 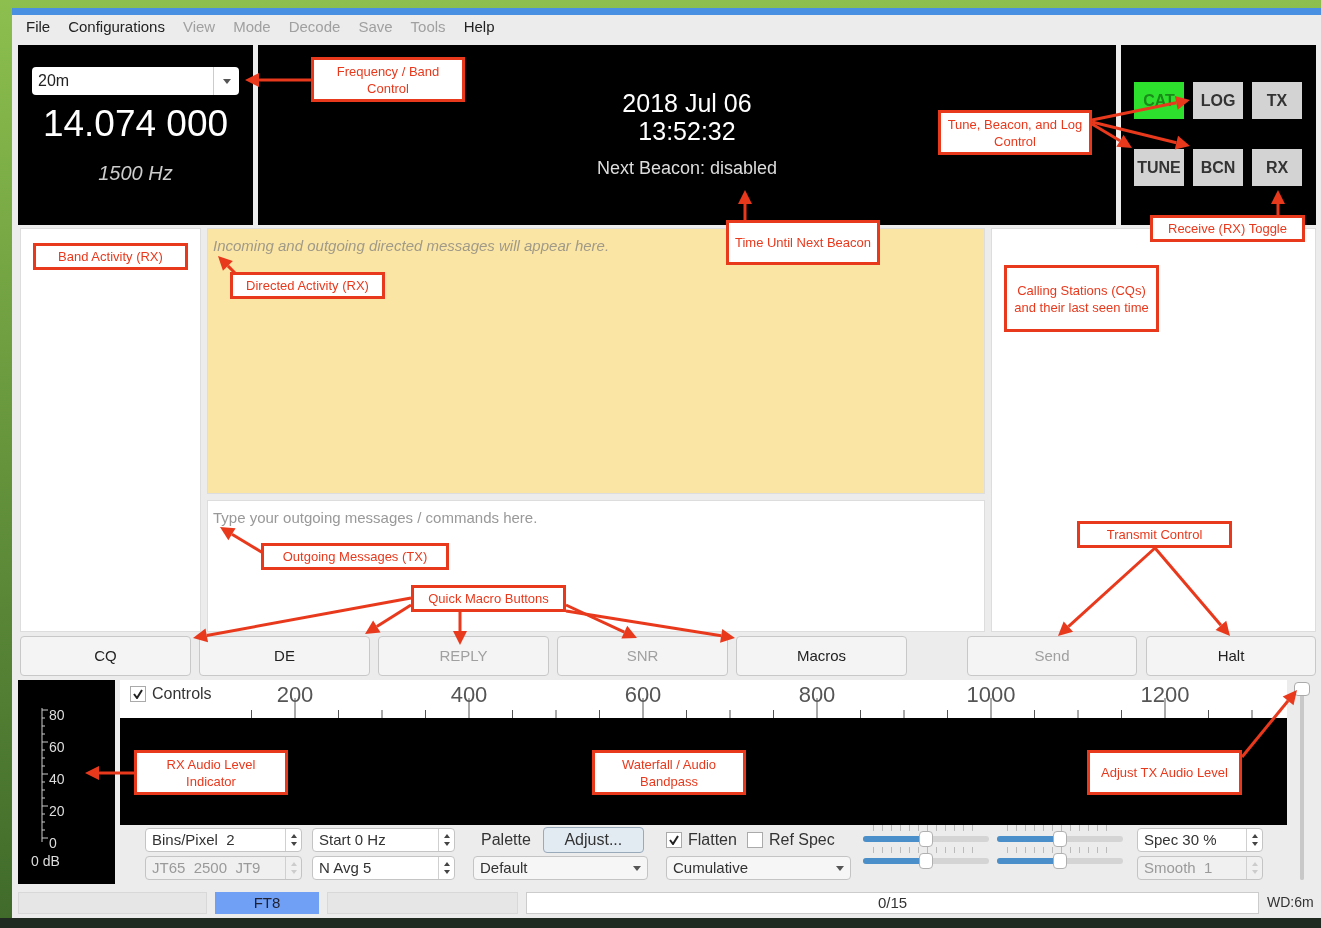 What do you see at coordinates (803, 242) in the screenshot?
I see `callout-label: Time Until Next Beacon` at bounding box center [803, 242].